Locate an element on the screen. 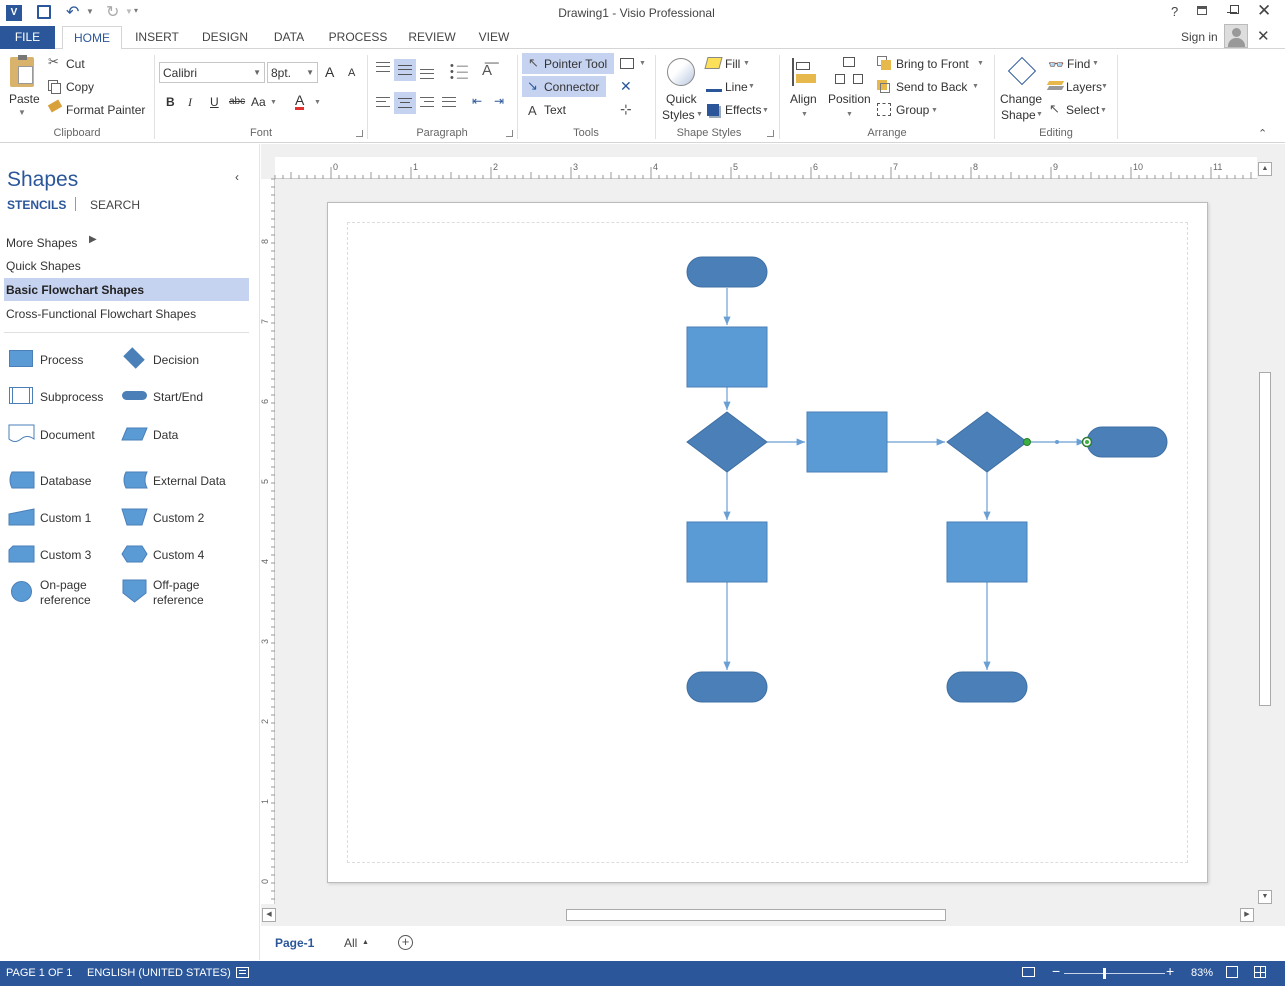 The height and width of the screenshot is (986, 1285). restore-icon is located at coordinates (1234, 9).